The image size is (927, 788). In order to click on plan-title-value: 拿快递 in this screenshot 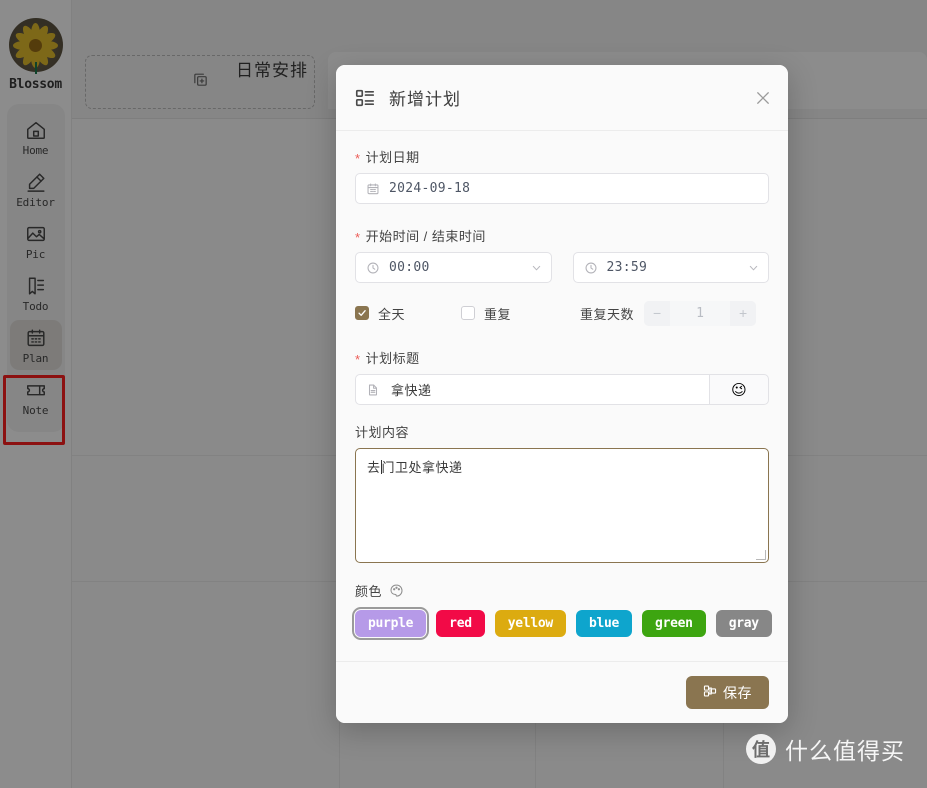, I will do `click(411, 390)`.